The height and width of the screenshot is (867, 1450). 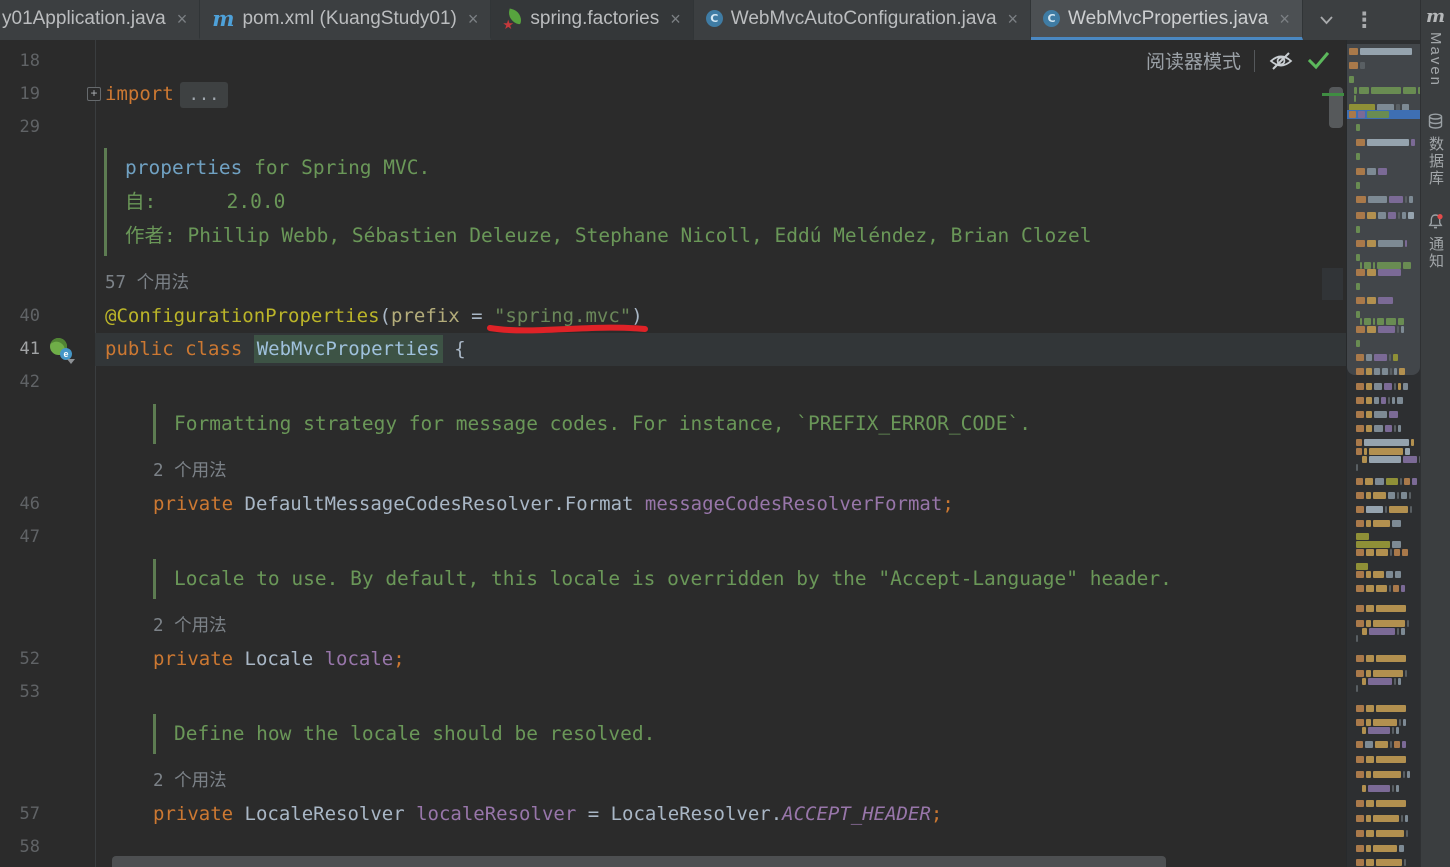 What do you see at coordinates (714, 18) in the screenshot?
I see `java-class-icon: C` at bounding box center [714, 18].